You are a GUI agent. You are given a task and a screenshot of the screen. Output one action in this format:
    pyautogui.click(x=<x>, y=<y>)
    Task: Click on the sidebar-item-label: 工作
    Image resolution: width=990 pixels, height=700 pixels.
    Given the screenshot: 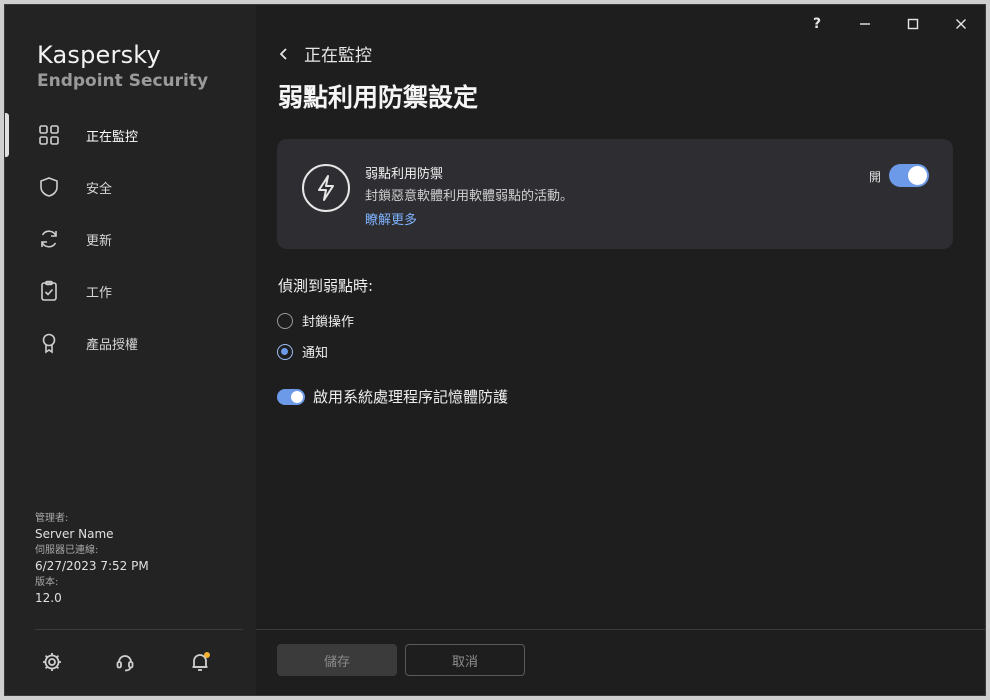 What is the action you would take?
    pyautogui.click(x=99, y=293)
    